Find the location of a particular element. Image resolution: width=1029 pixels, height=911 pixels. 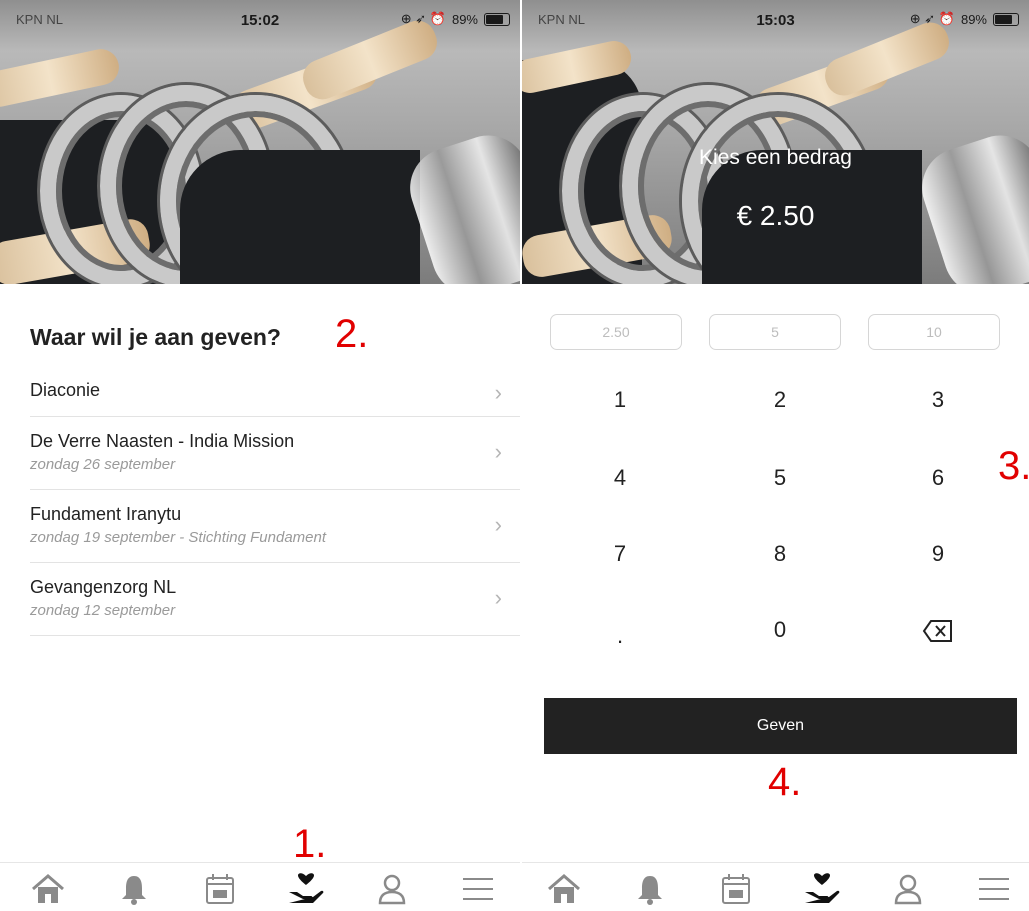

key-6: 6 is located at coordinates (938, 478).